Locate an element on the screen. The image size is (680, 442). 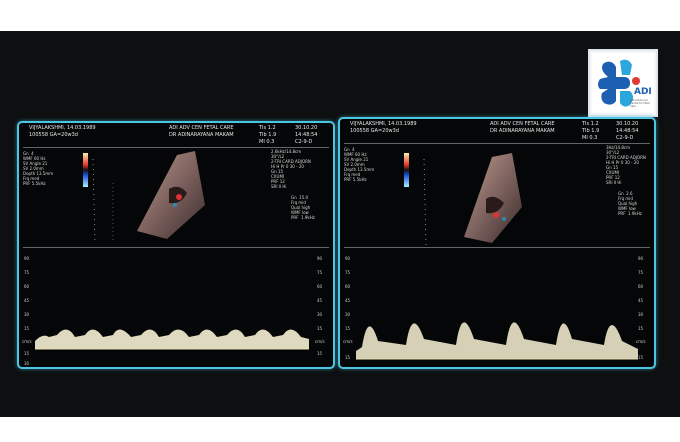
clinic-logo: ADI ADI Advanced Centre for Fetal Care is located at coordinates (623, 83).